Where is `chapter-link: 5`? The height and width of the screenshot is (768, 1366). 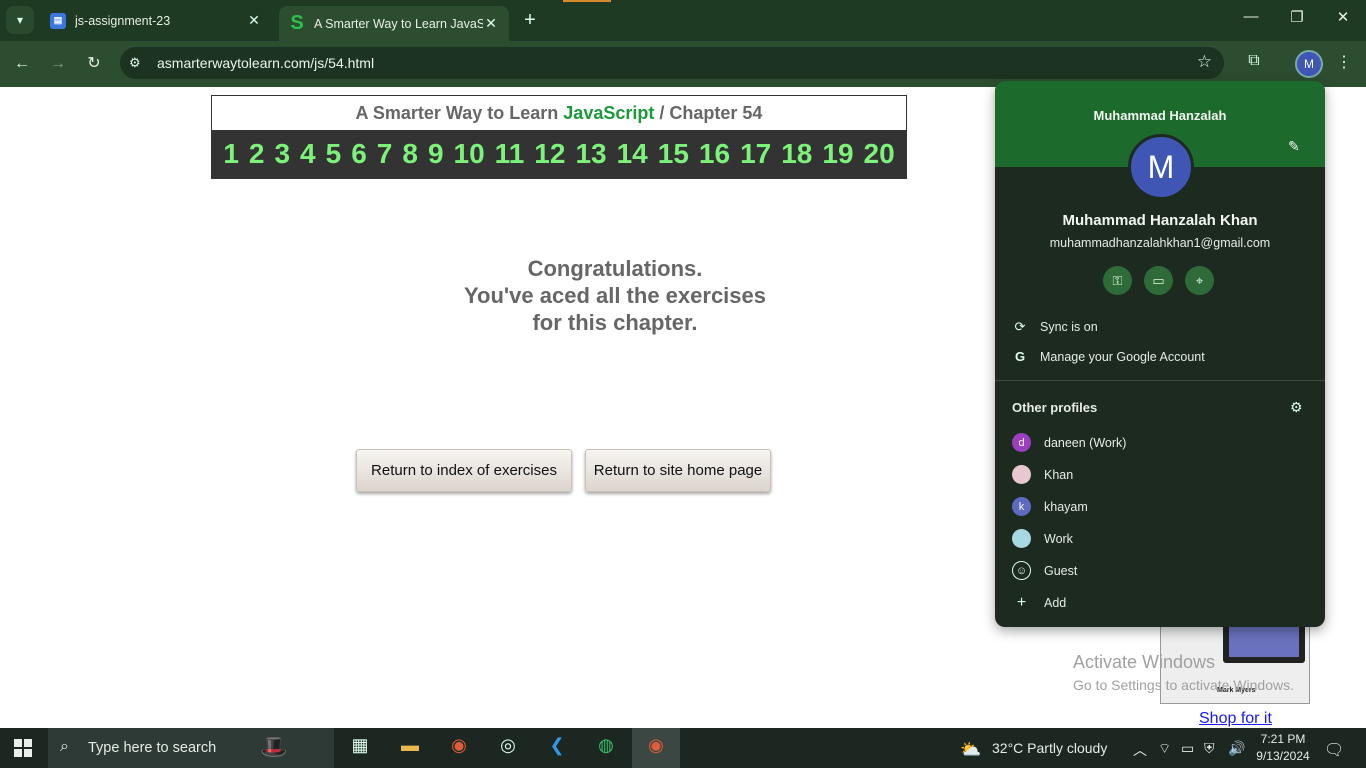
chapter-link: 5 is located at coordinates (334, 154).